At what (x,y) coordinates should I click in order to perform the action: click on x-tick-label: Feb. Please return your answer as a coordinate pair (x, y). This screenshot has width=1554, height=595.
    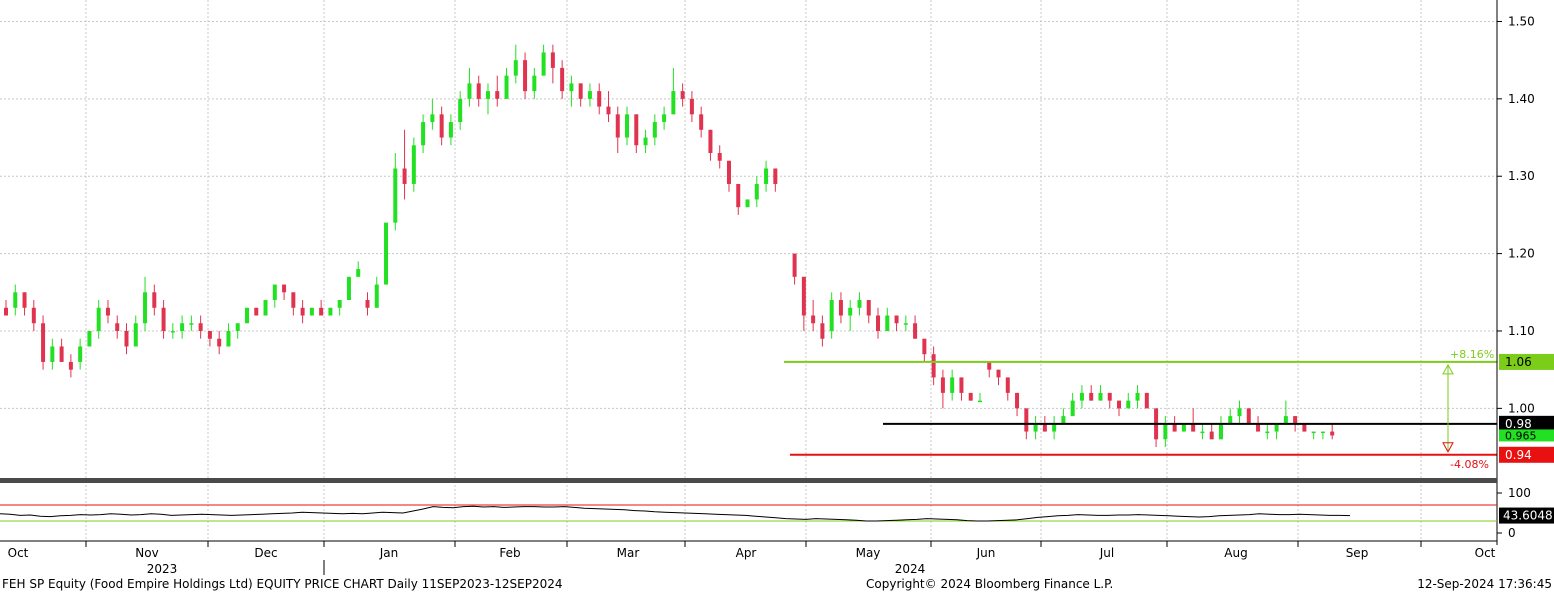
    Looking at the image, I should click on (509, 553).